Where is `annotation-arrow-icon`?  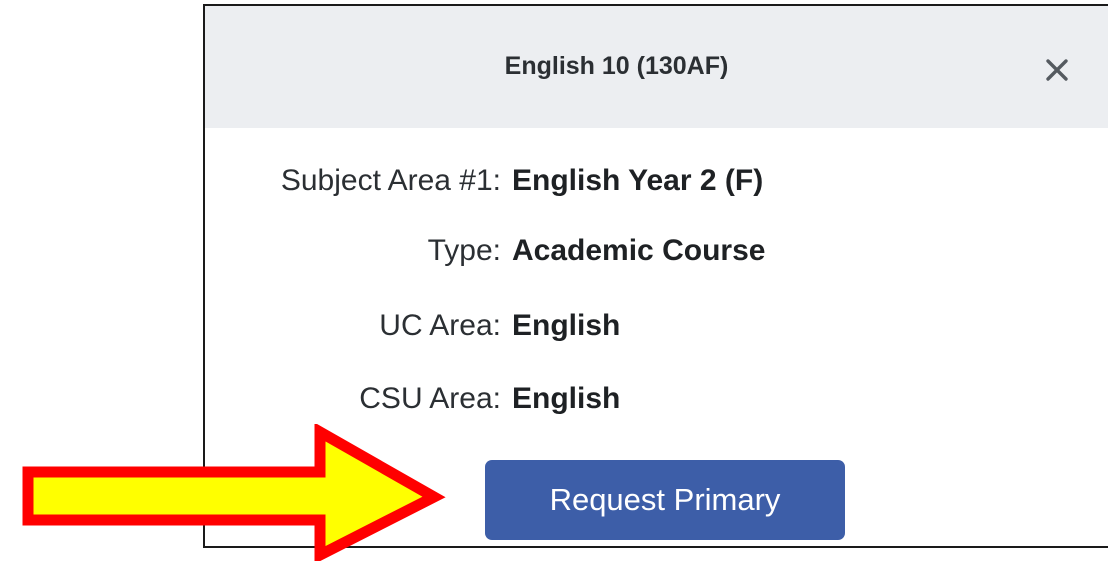
annotation-arrow-icon is located at coordinates (234, 492).